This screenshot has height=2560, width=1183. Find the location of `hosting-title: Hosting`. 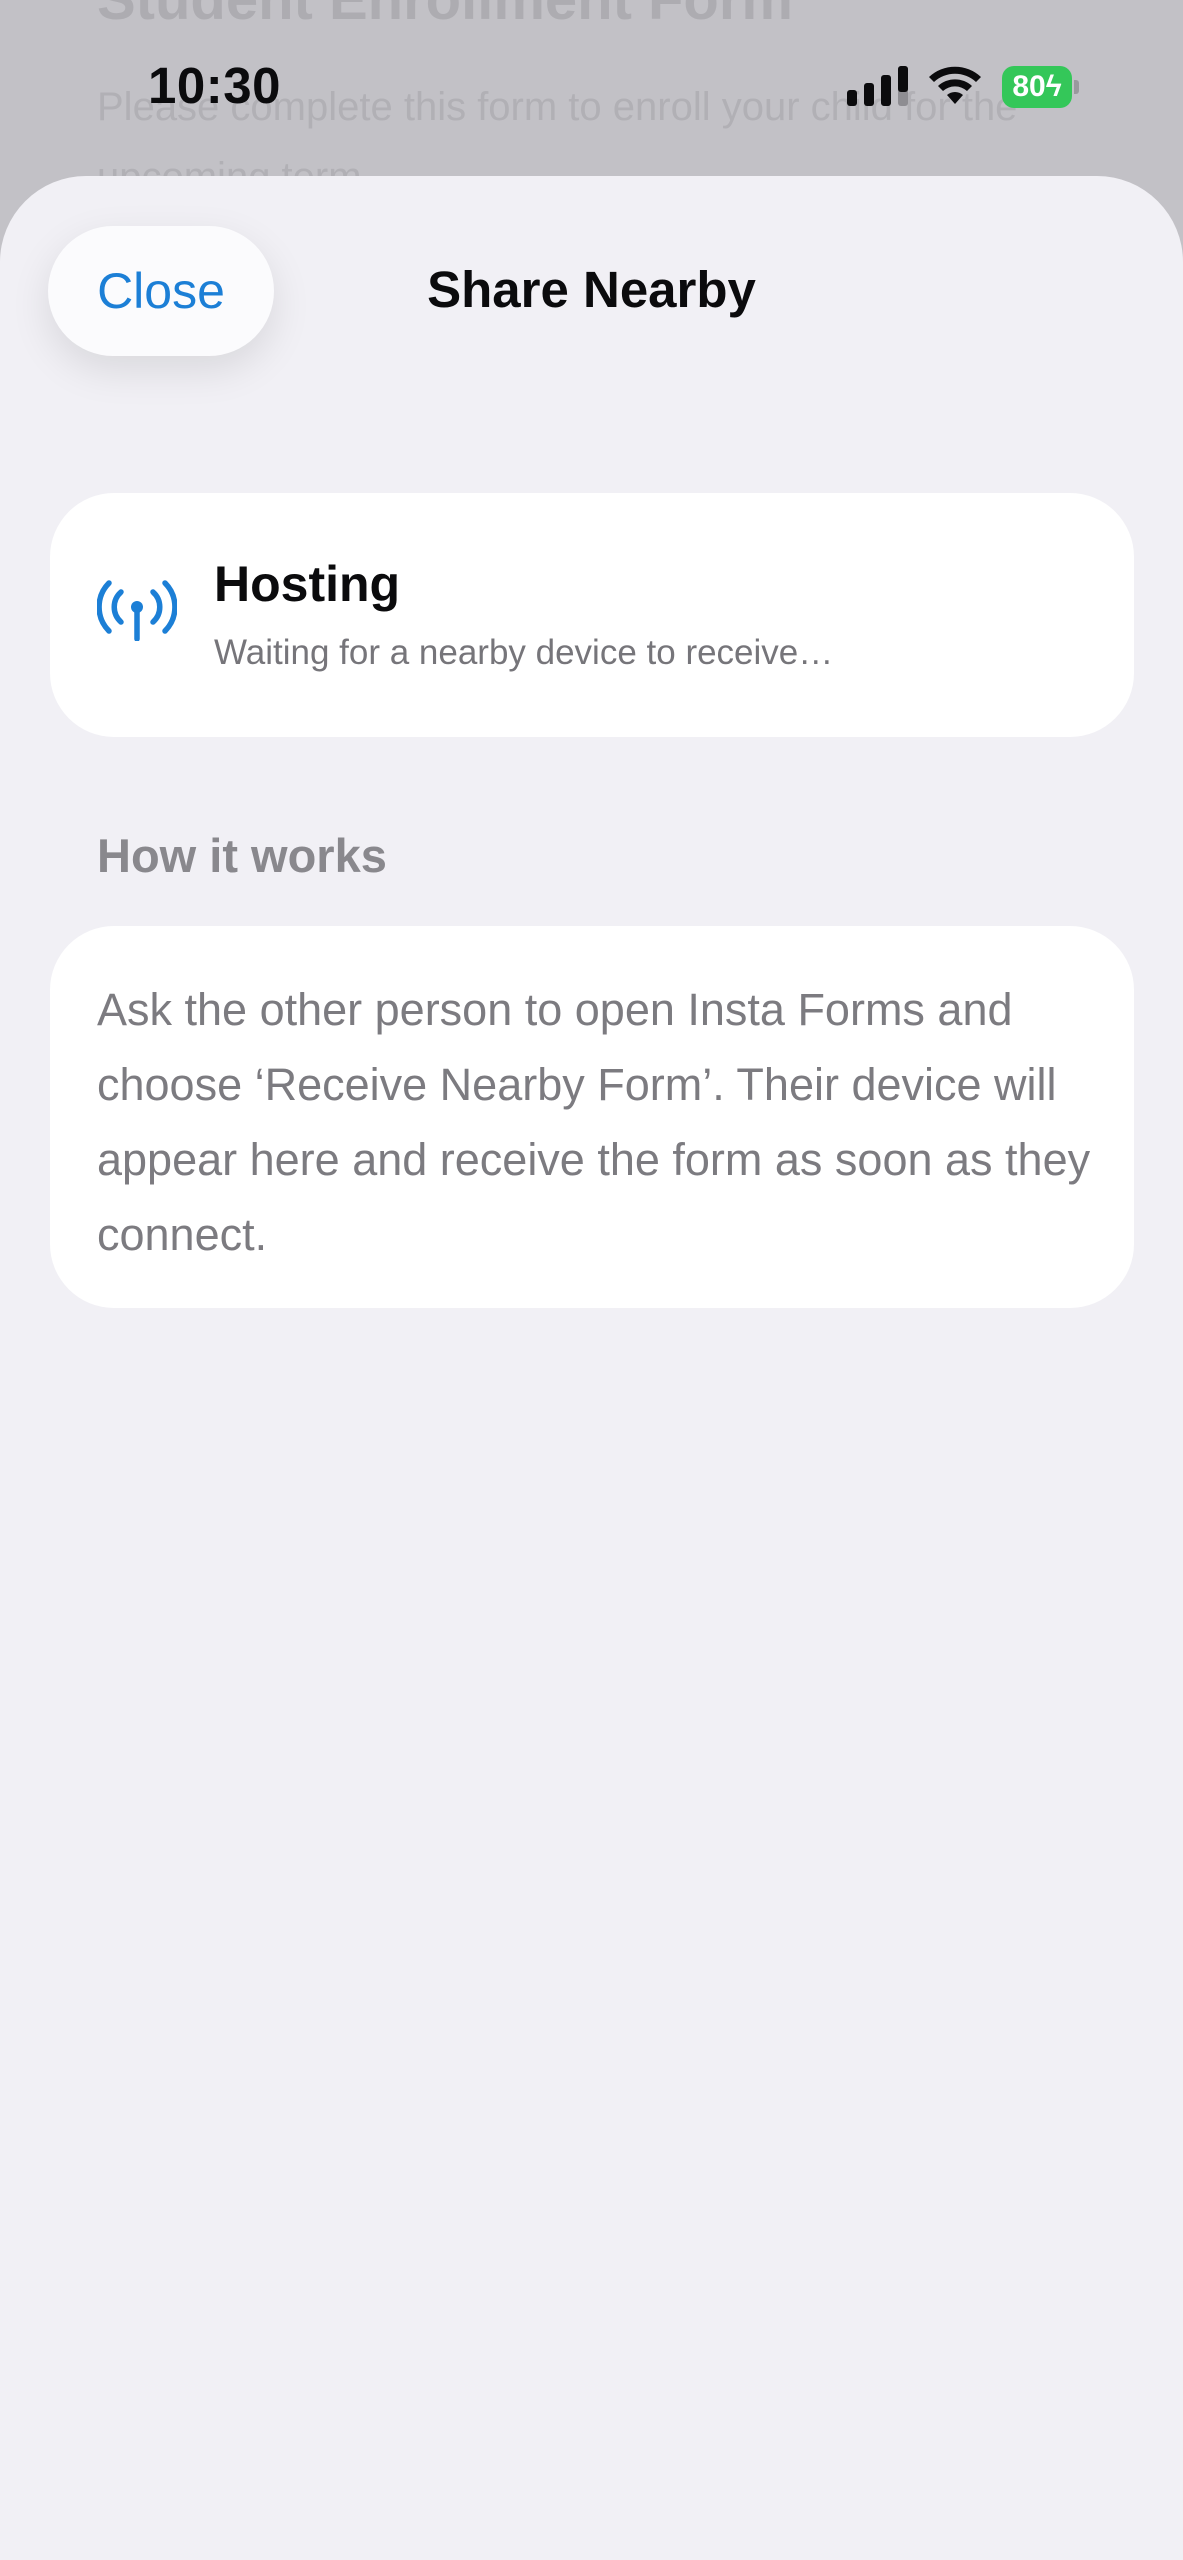

hosting-title: Hosting is located at coordinates (307, 584).